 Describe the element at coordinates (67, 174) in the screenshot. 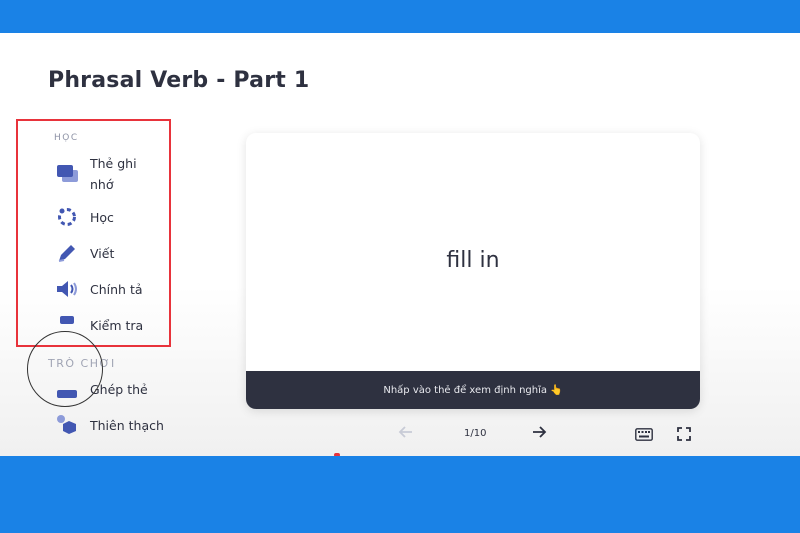

I see `flashcards-icon` at that location.